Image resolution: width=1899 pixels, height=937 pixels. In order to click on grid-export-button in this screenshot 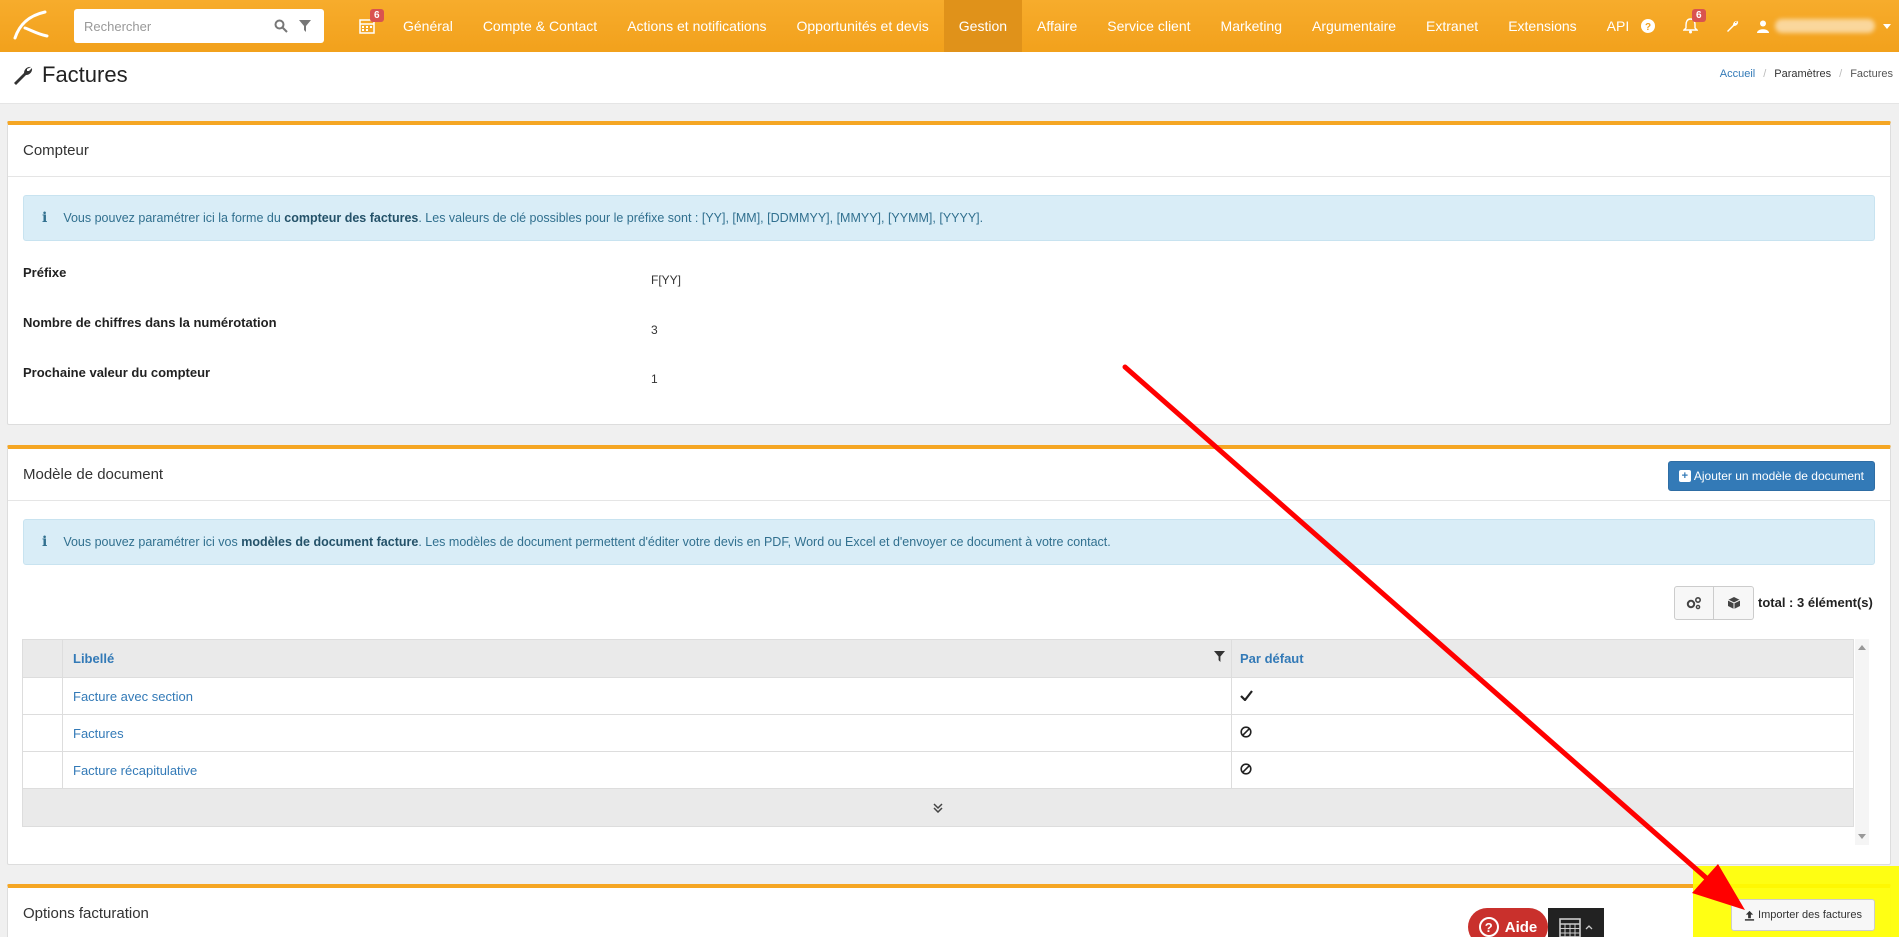, I will do `click(1734, 603)`.